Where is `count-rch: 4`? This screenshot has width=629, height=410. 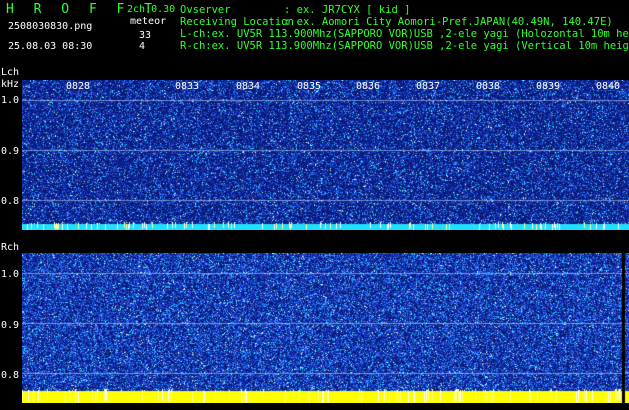
count-rch: 4 is located at coordinates (142, 46).